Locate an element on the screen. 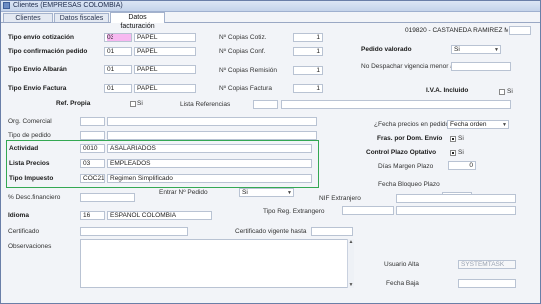 This screenshot has width=541, height=304. pedido-valorado-select: Si ▼ is located at coordinates (476, 49).